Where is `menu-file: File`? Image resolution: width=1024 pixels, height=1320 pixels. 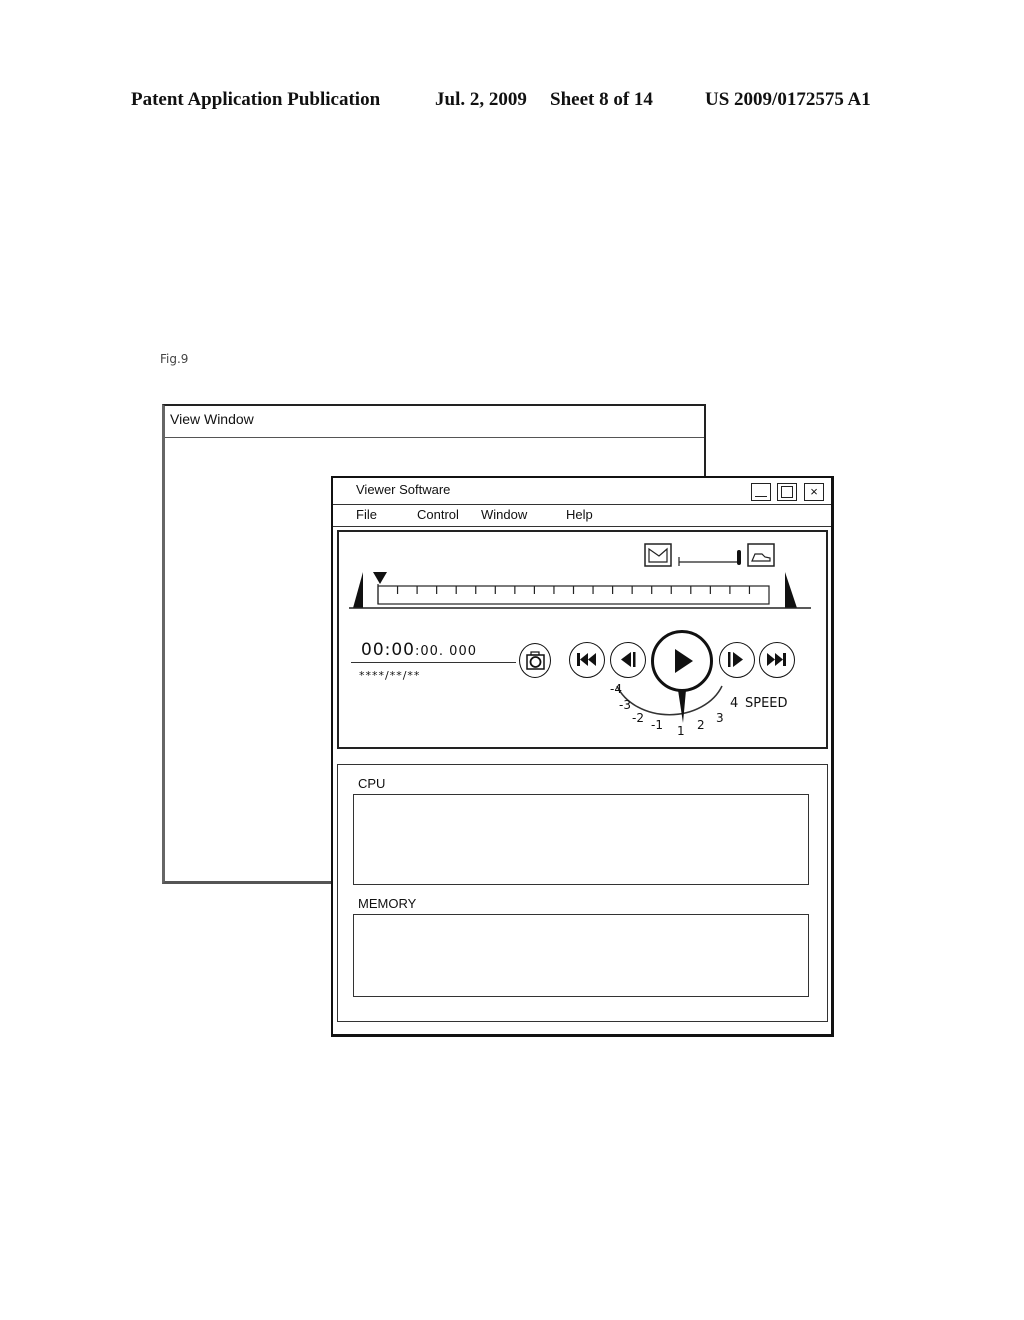
menu-file: File is located at coordinates (366, 514).